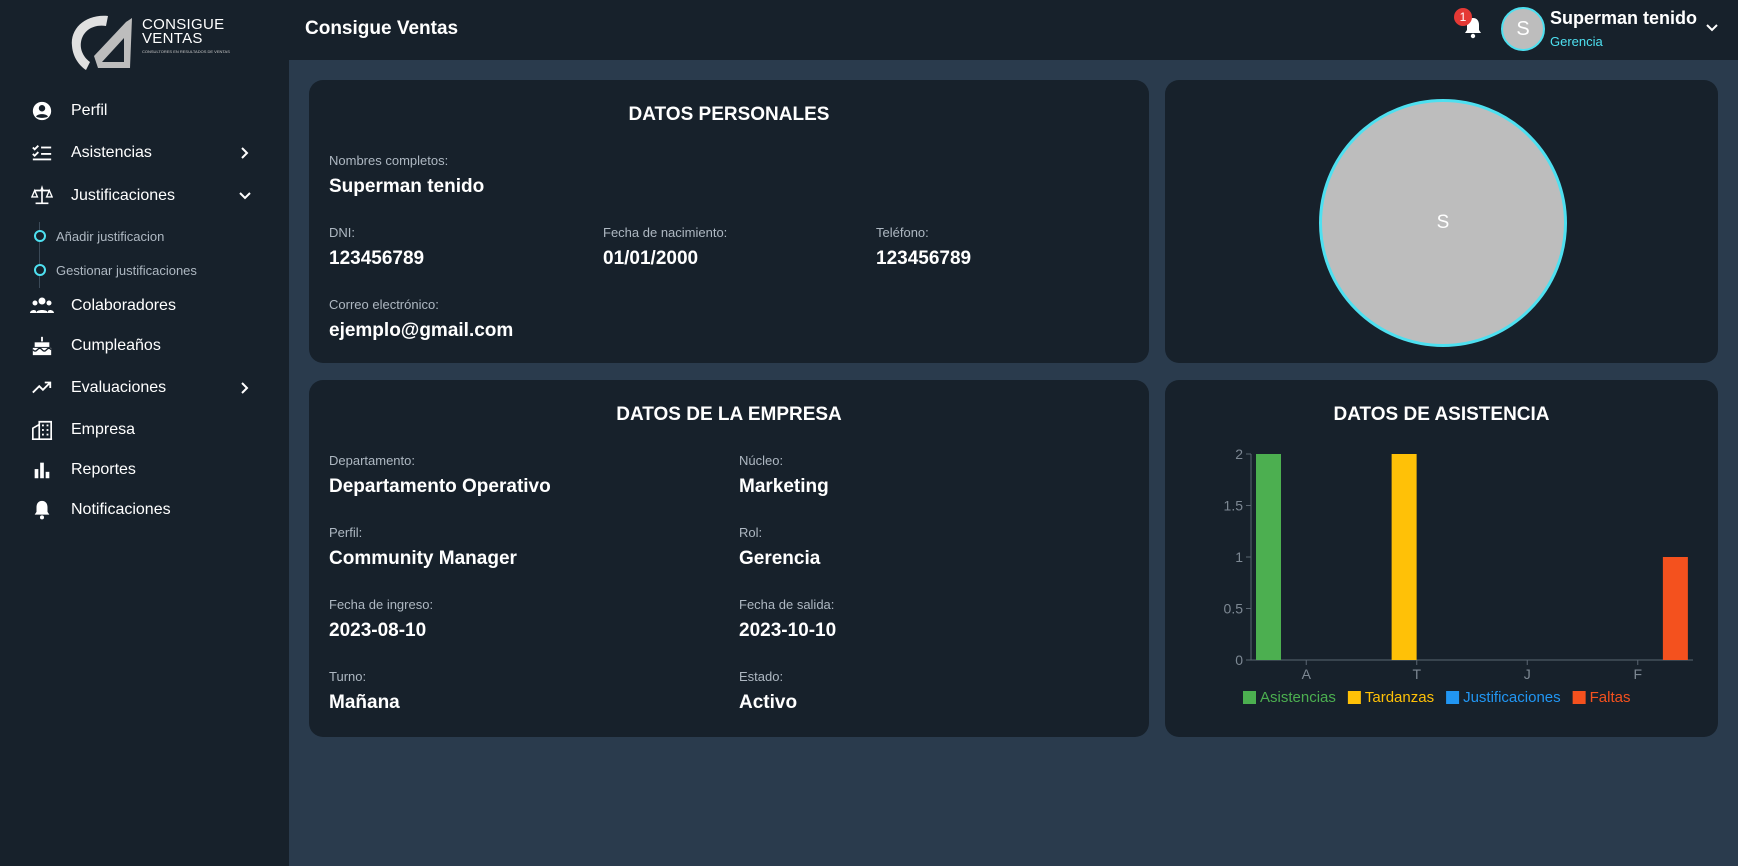 This screenshot has width=1738, height=866. What do you see at coordinates (788, 630) in the screenshot?
I see `end-date-value: 2023-10-10` at bounding box center [788, 630].